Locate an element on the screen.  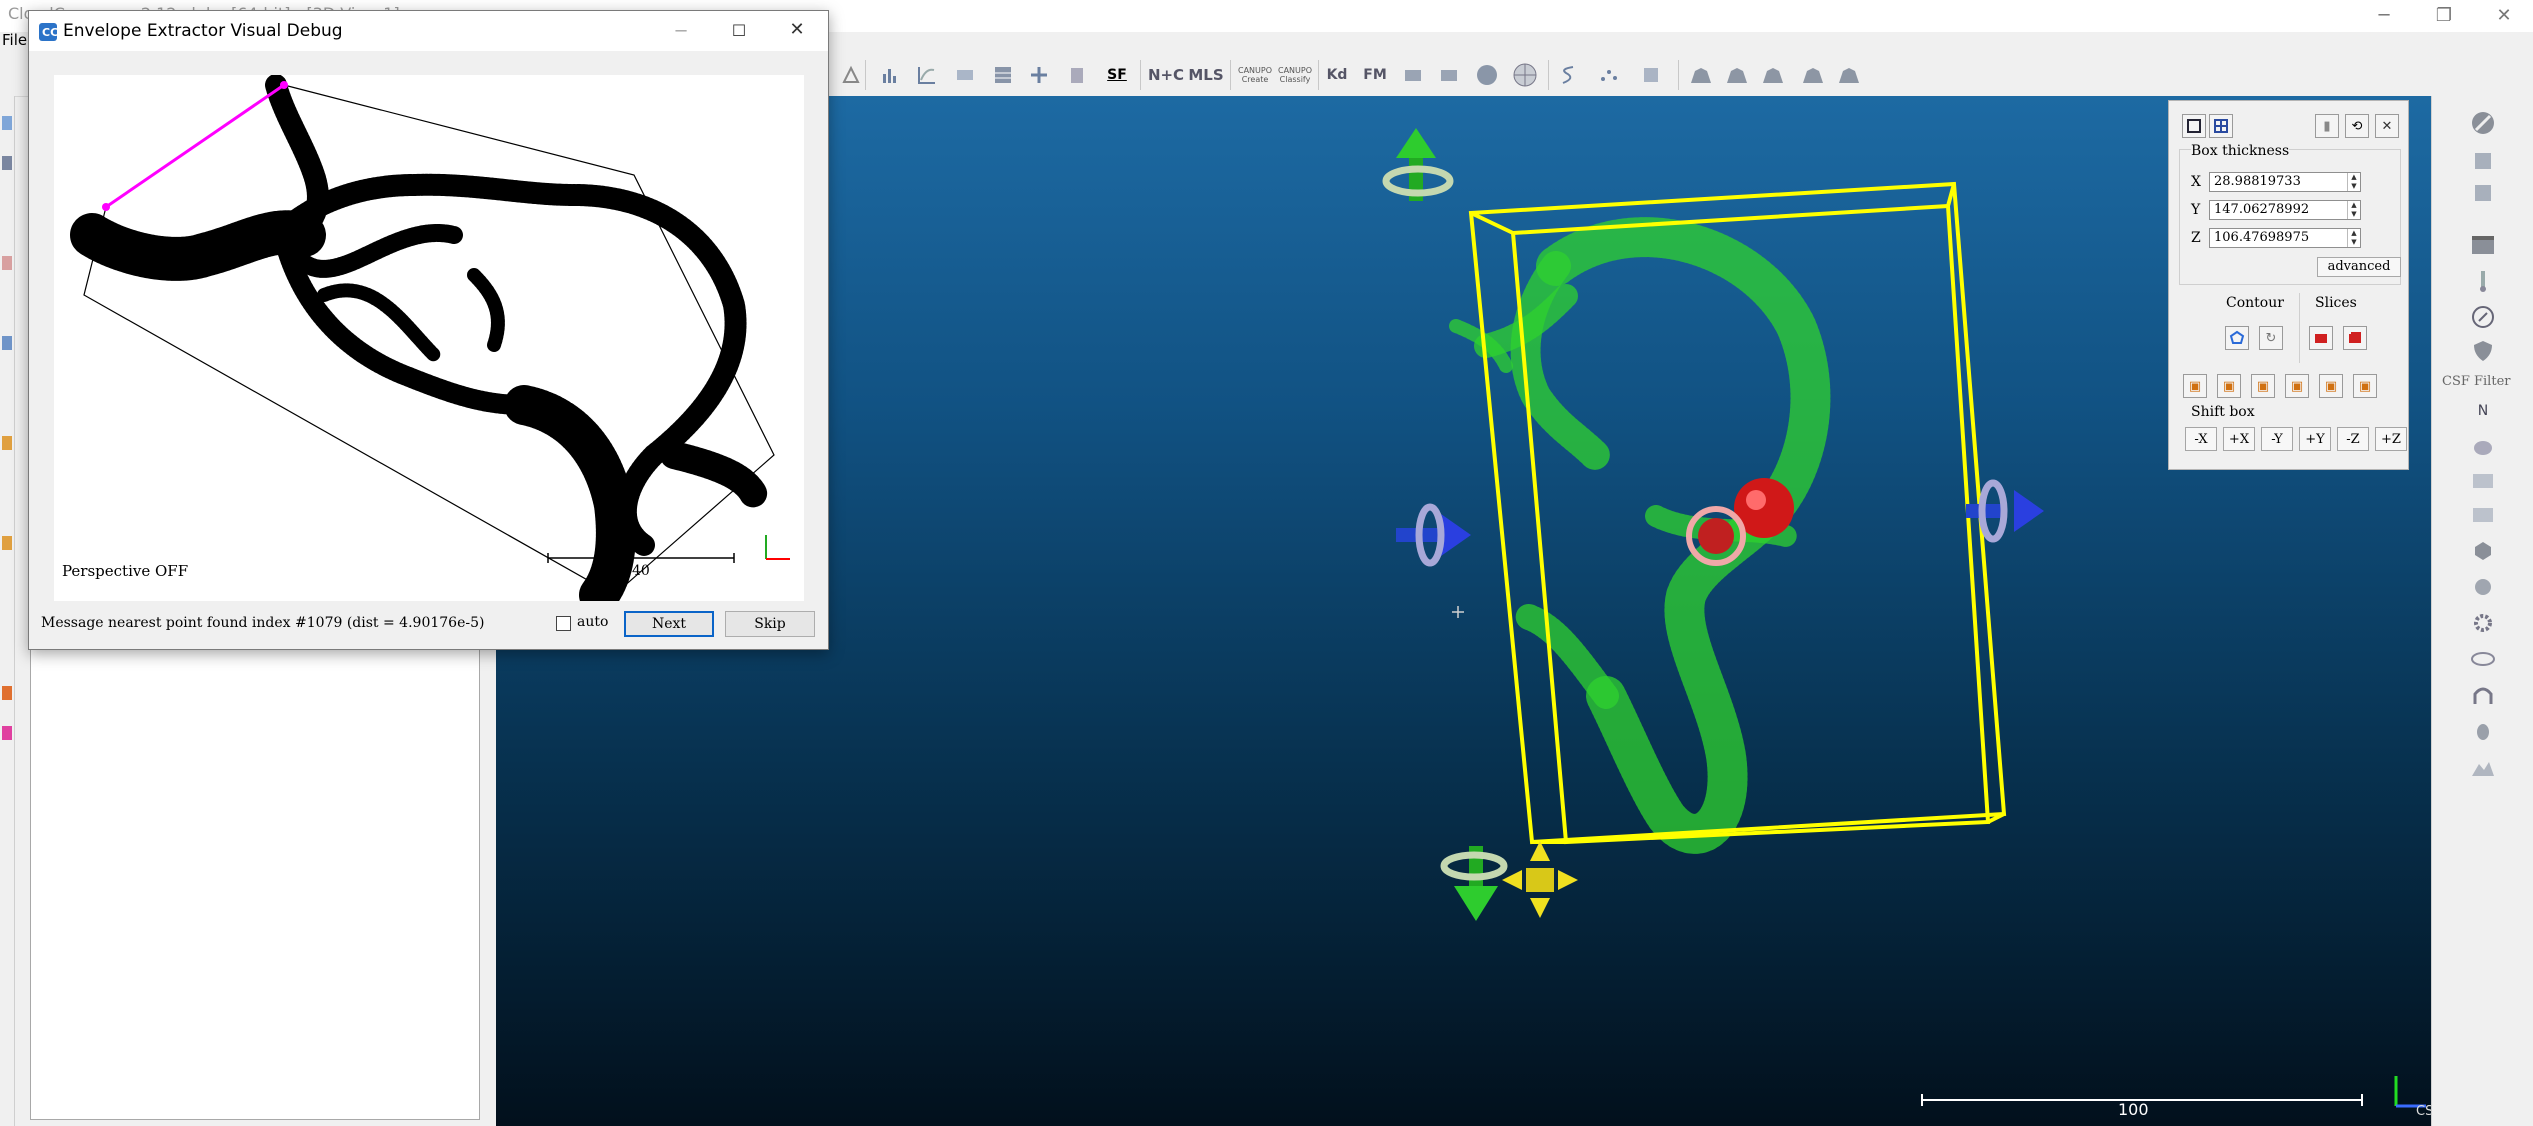
box-mode-button is located at coordinates (2194, 126).